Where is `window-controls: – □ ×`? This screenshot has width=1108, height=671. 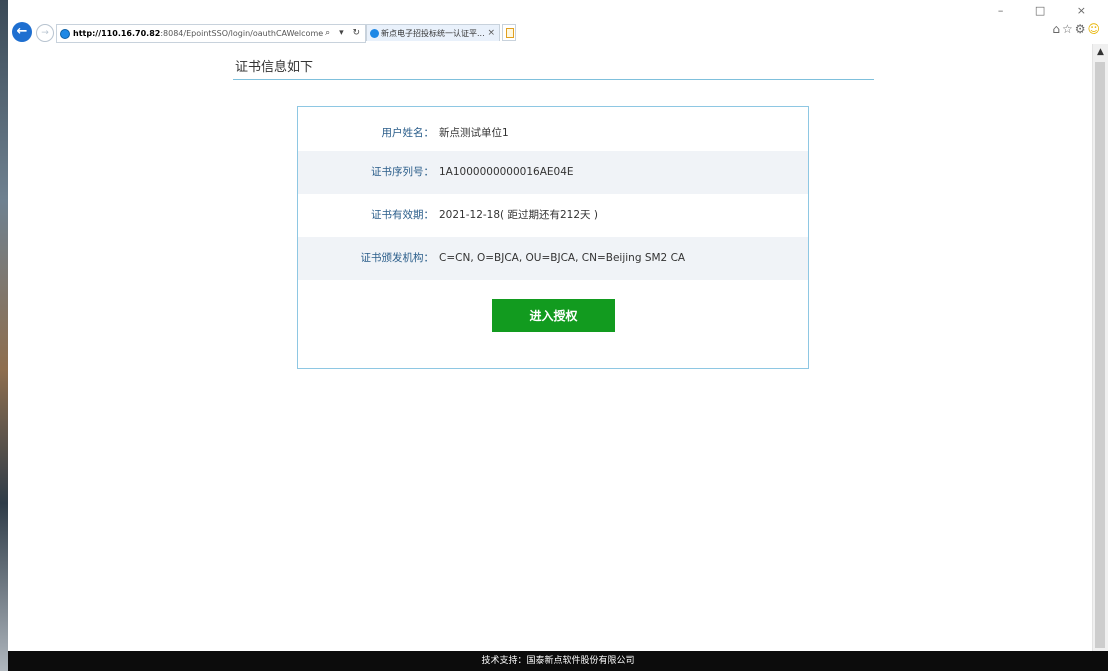 window-controls: – □ × is located at coordinates (1049, 10).